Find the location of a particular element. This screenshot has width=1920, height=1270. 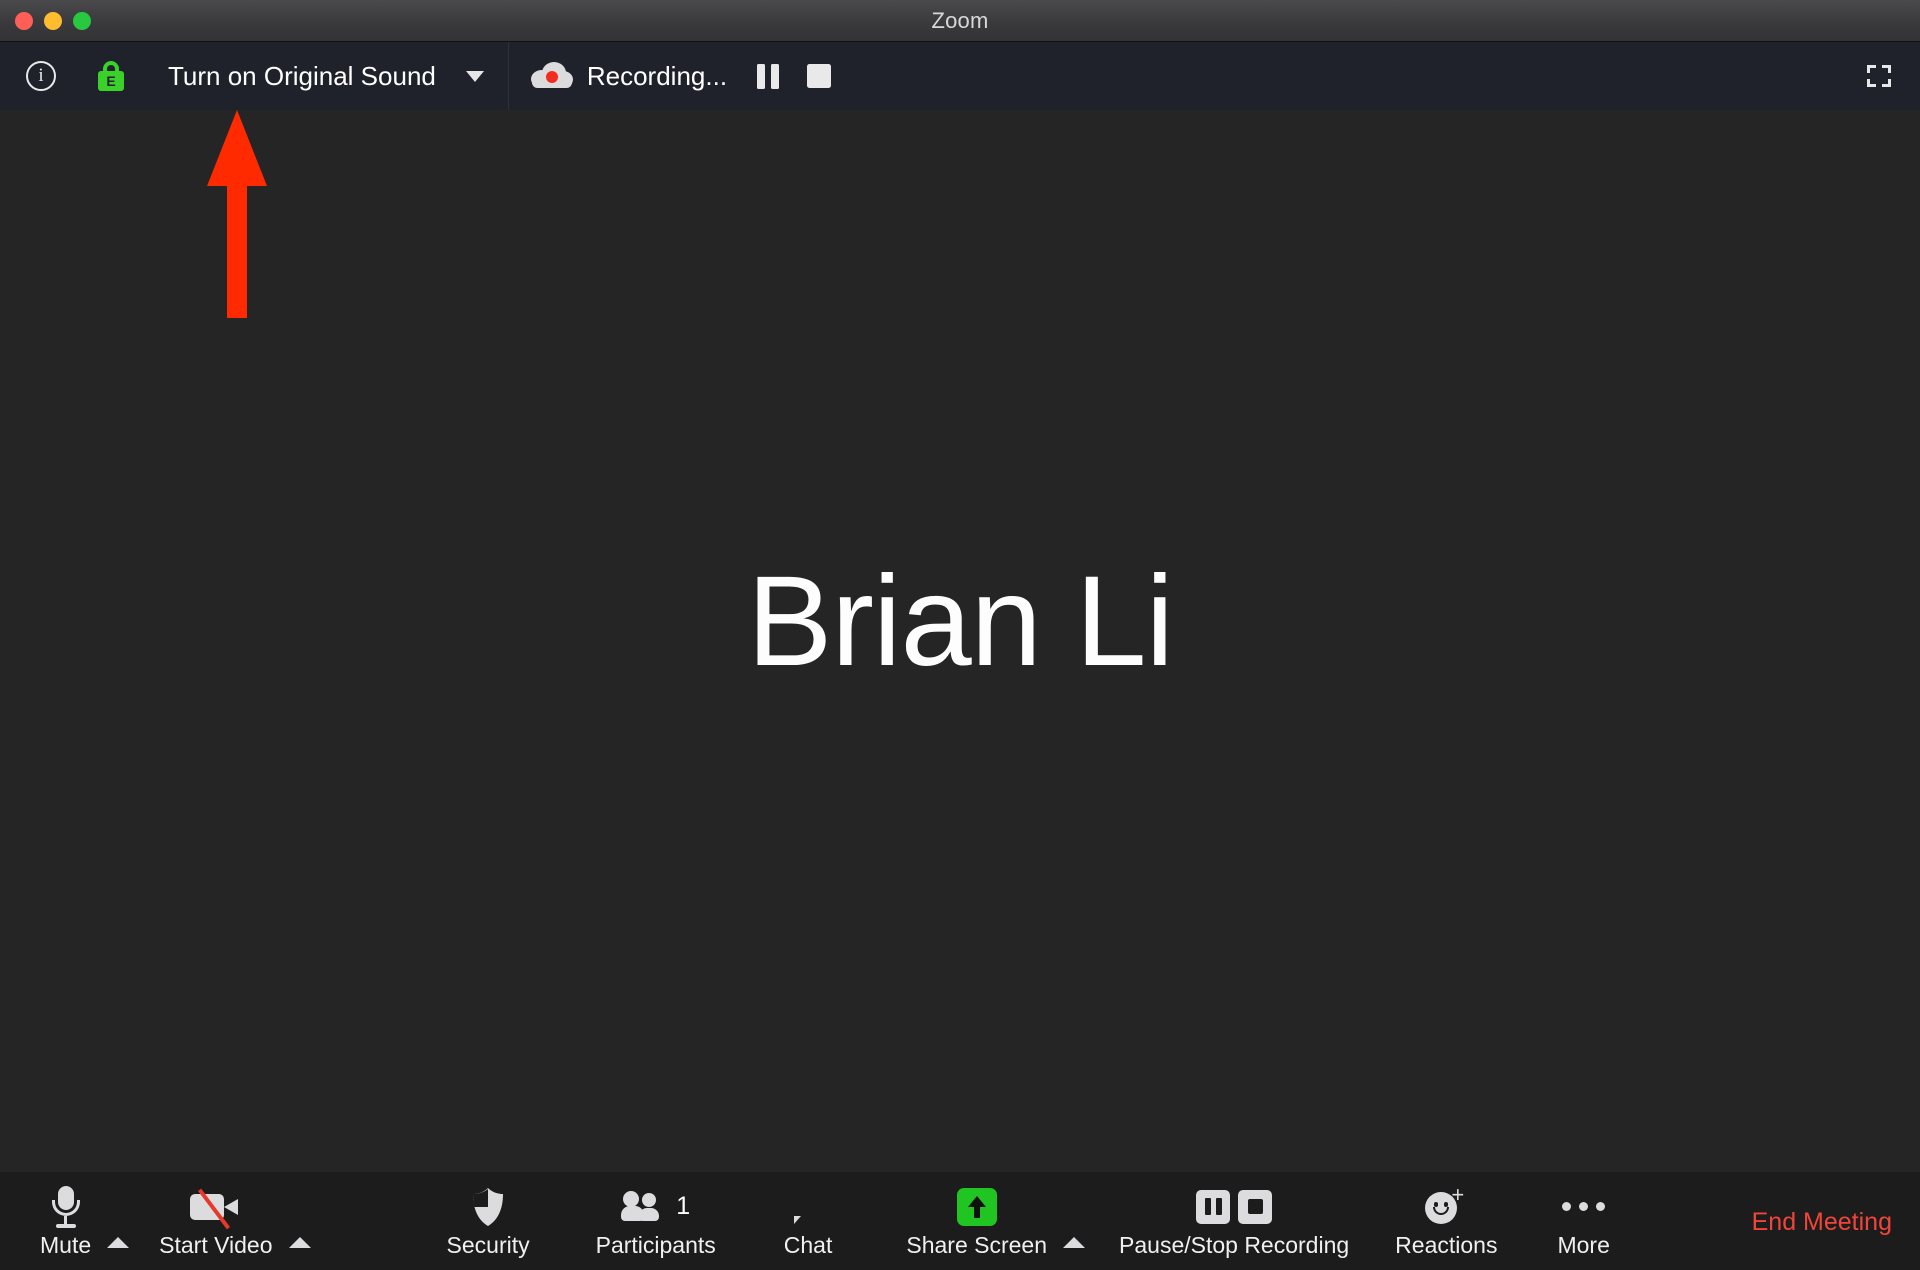

people-icon is located at coordinates (644, 1206).